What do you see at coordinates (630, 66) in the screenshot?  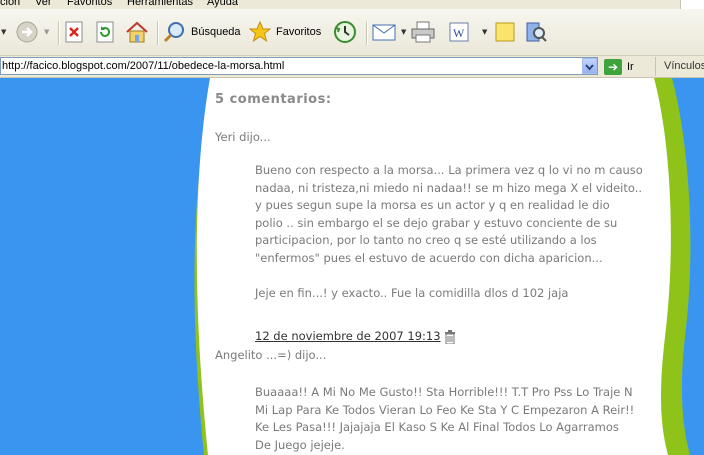 I see `go-label: Ir` at bounding box center [630, 66].